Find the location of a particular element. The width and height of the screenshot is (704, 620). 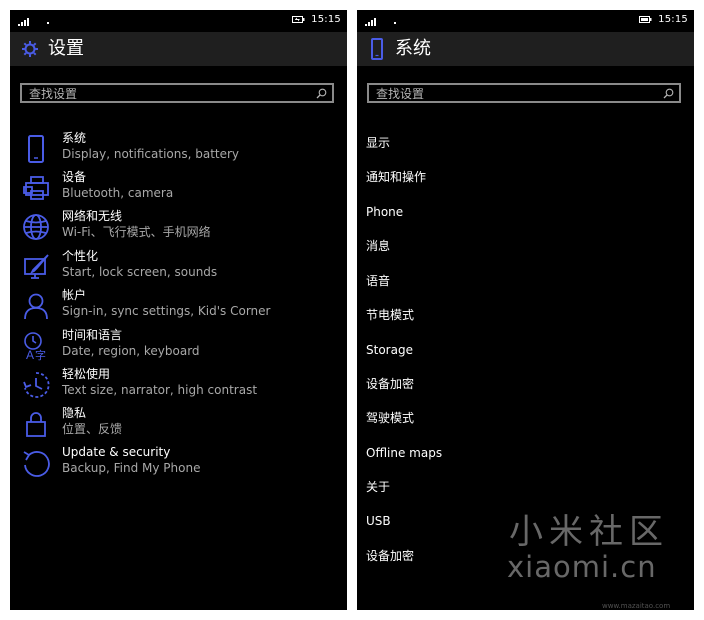

item-title: 帐户 is located at coordinates (74, 295).